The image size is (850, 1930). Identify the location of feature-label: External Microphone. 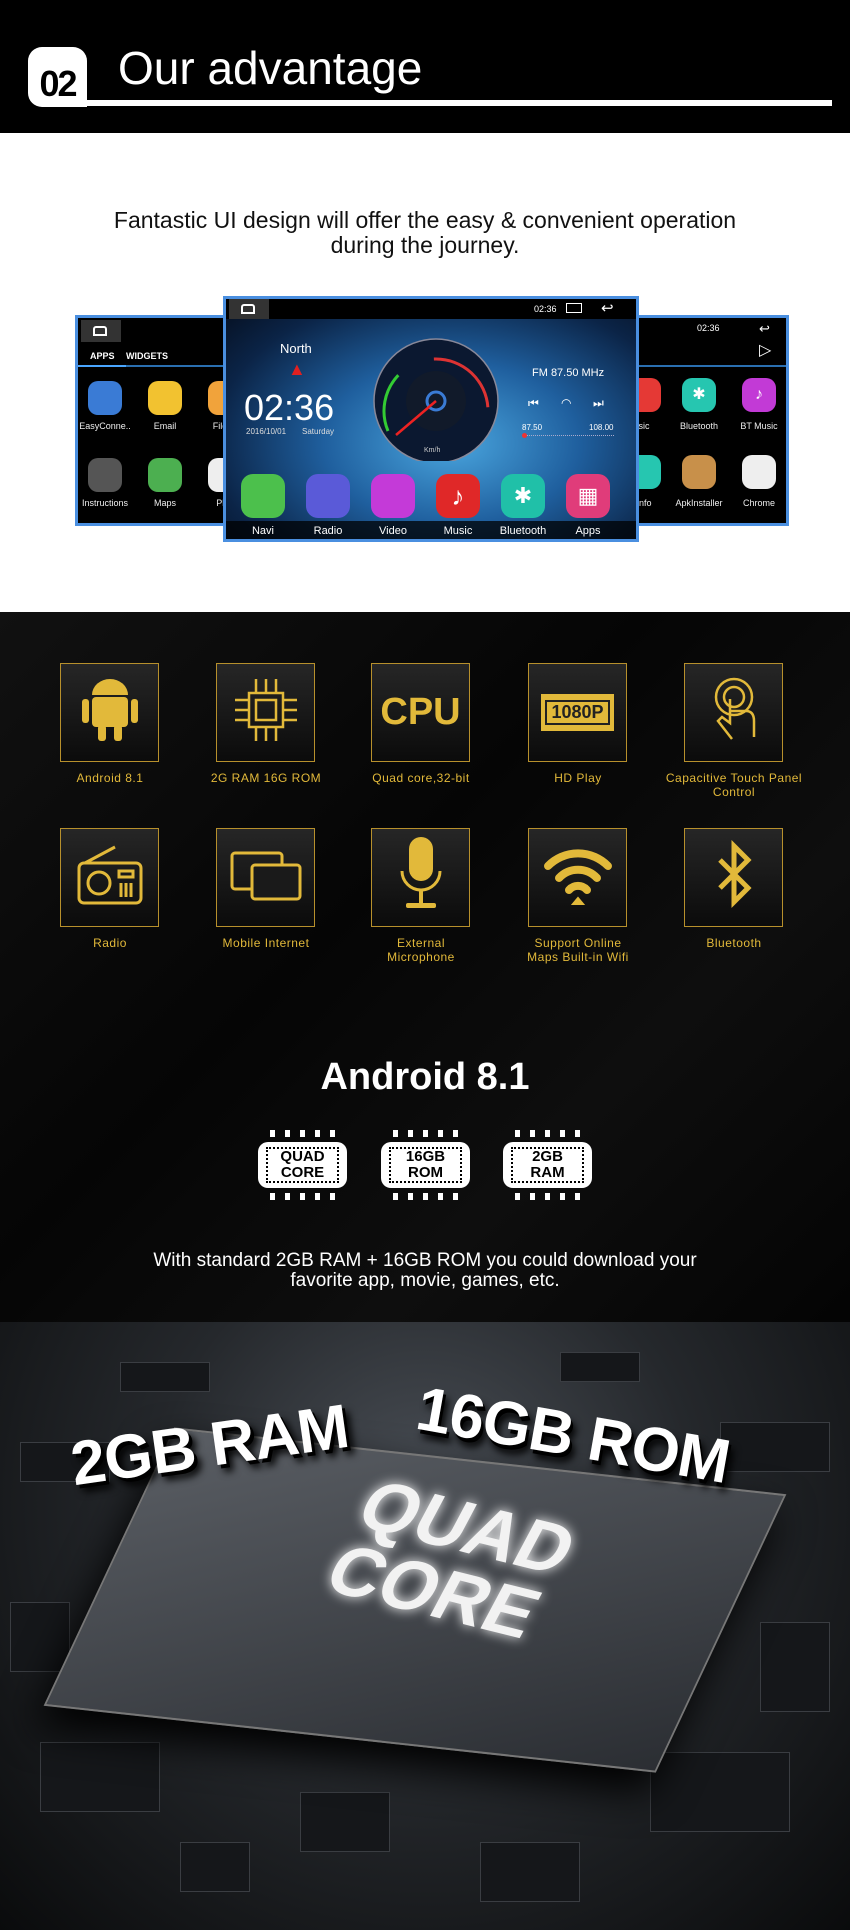
(421, 950).